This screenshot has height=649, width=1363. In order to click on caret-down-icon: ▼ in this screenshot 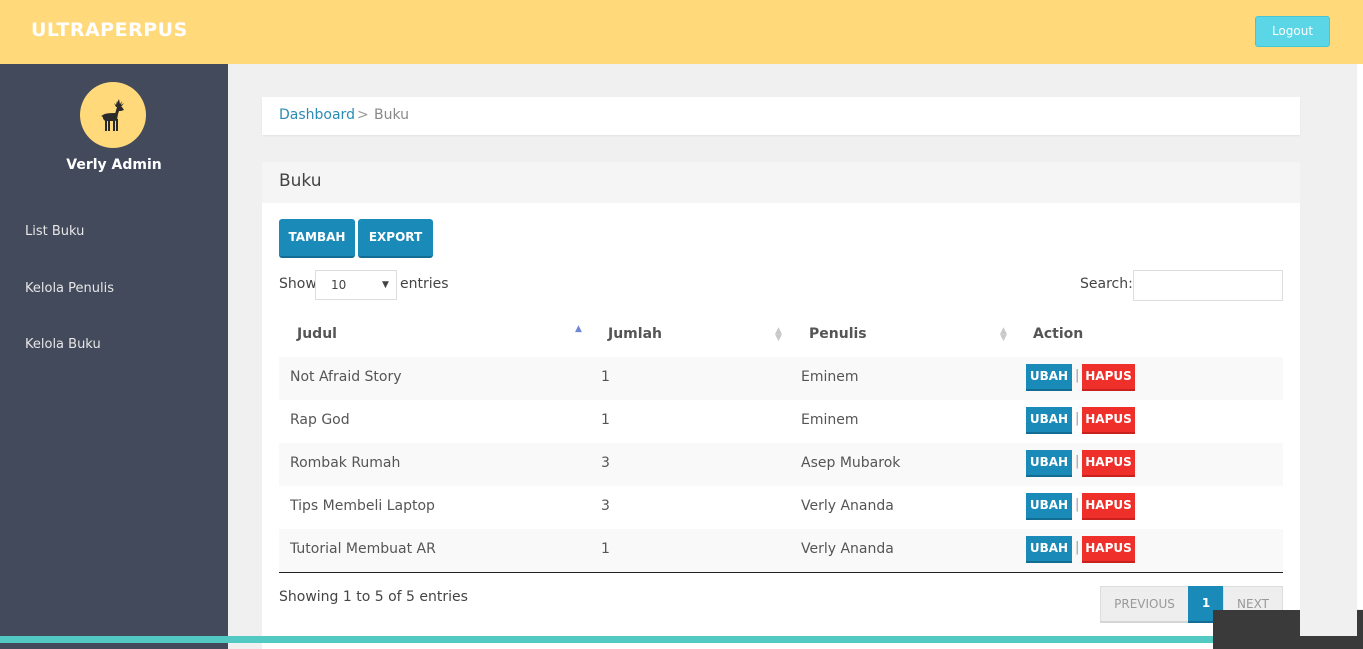, I will do `click(385, 285)`.